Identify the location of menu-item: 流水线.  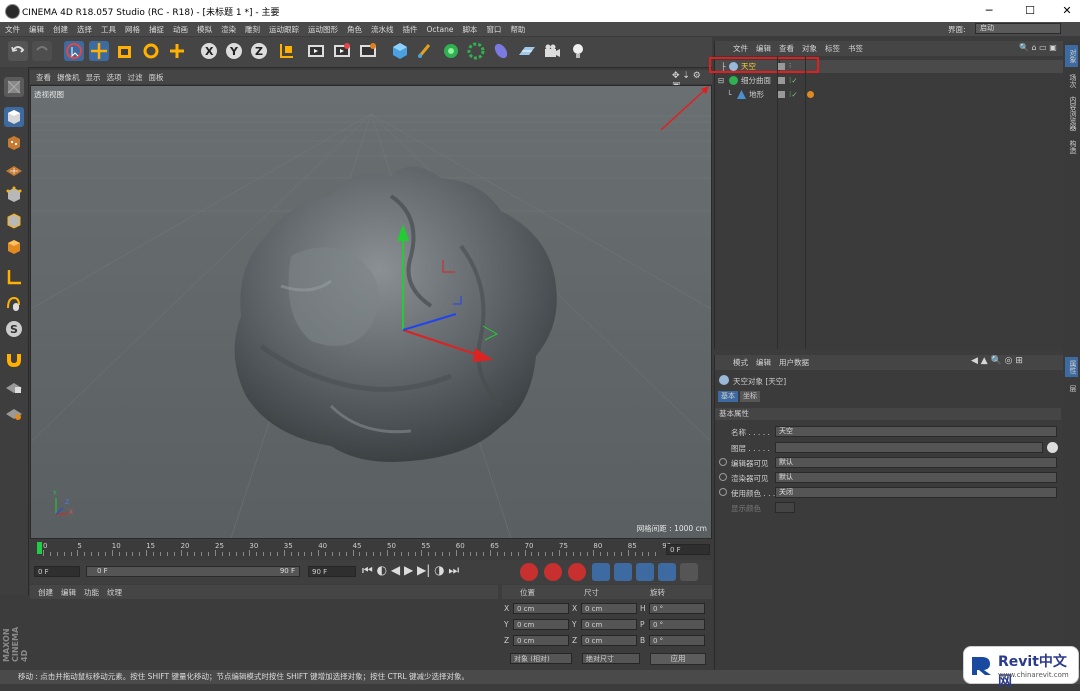
(382, 29).